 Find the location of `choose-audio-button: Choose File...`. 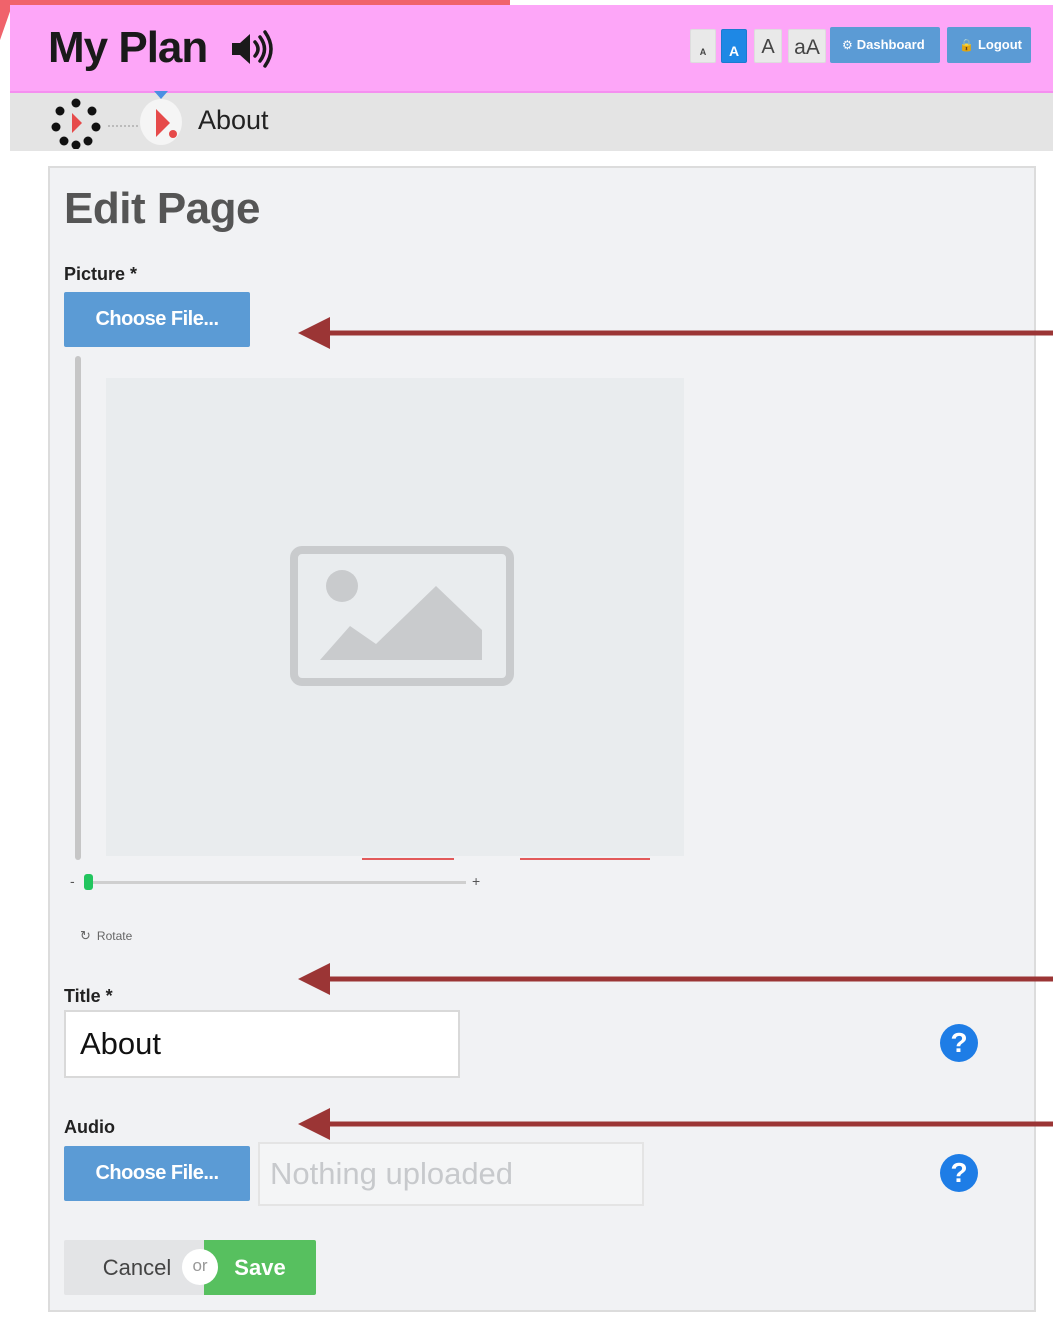

choose-audio-button: Choose File... is located at coordinates (157, 1173).